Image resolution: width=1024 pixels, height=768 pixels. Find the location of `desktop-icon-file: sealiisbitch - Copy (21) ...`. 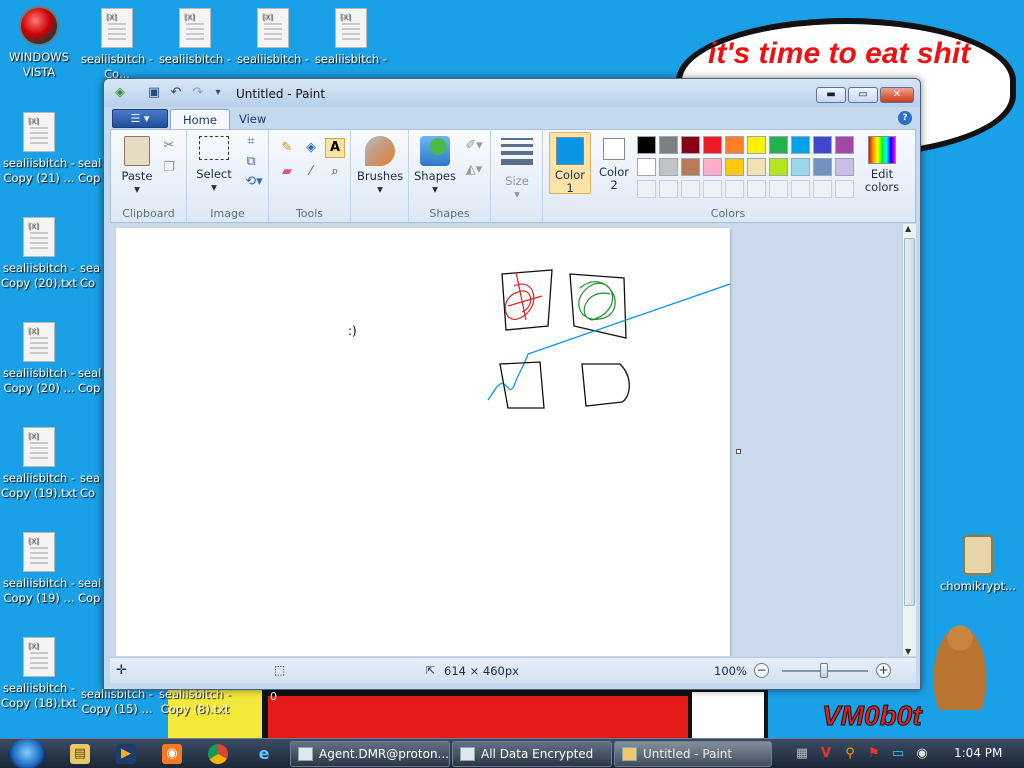

desktop-icon-file: sealiisbitch - Copy (21) ... is located at coordinates (39, 149).